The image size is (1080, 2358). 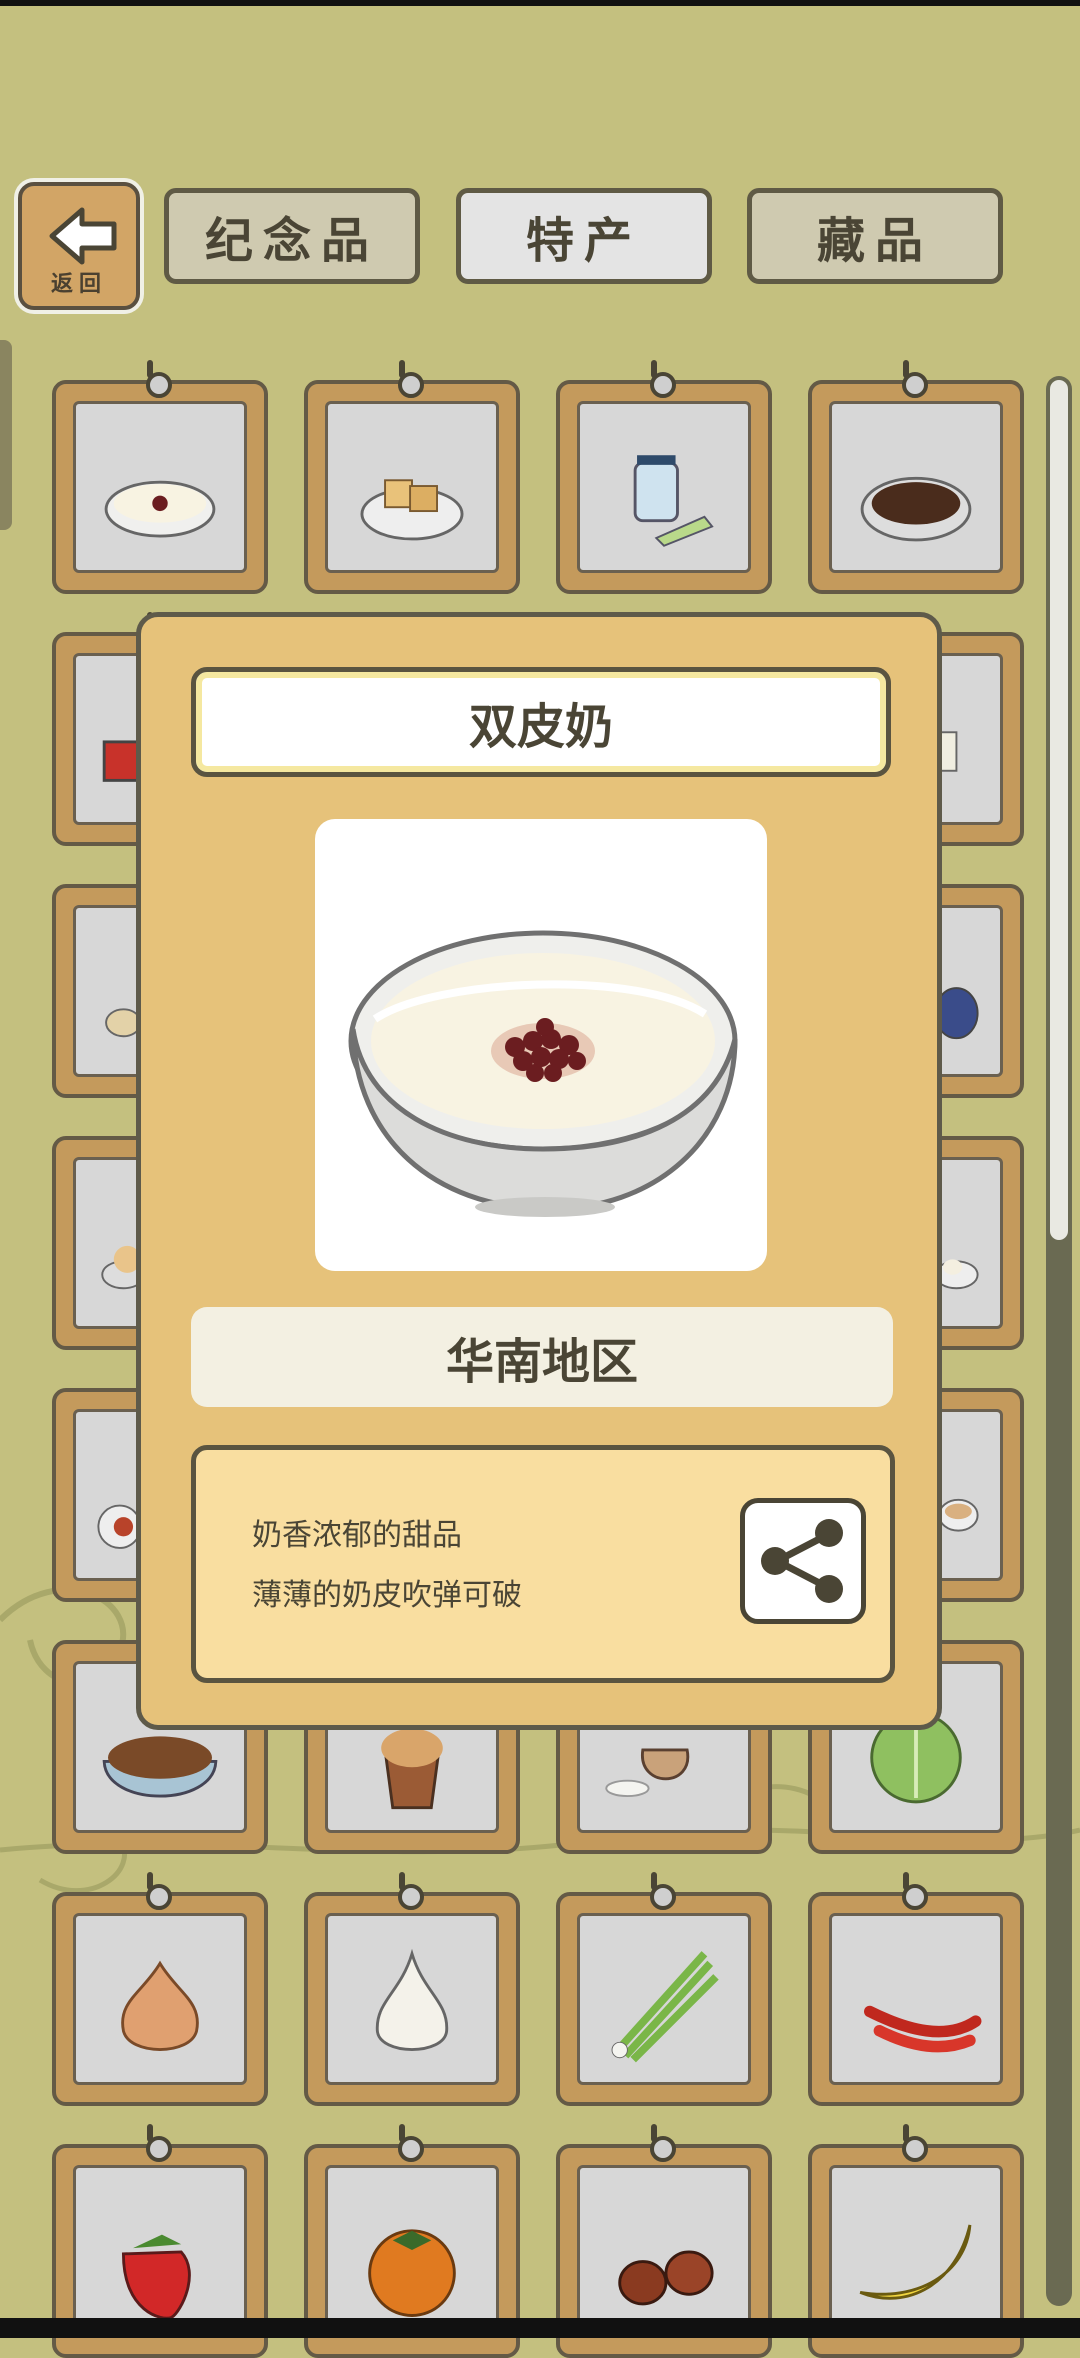 I want to click on scrollbar-thumb, so click(x=1059, y=810).